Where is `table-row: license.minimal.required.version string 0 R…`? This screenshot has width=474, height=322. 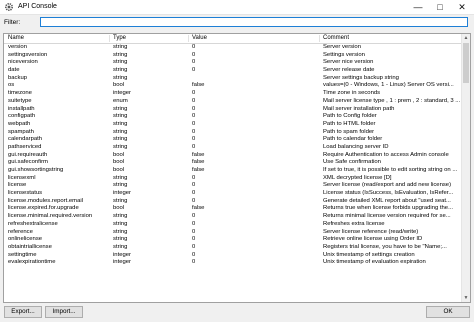
table-row: license.minimal.required.version string 0 R… is located at coordinates (233, 217).